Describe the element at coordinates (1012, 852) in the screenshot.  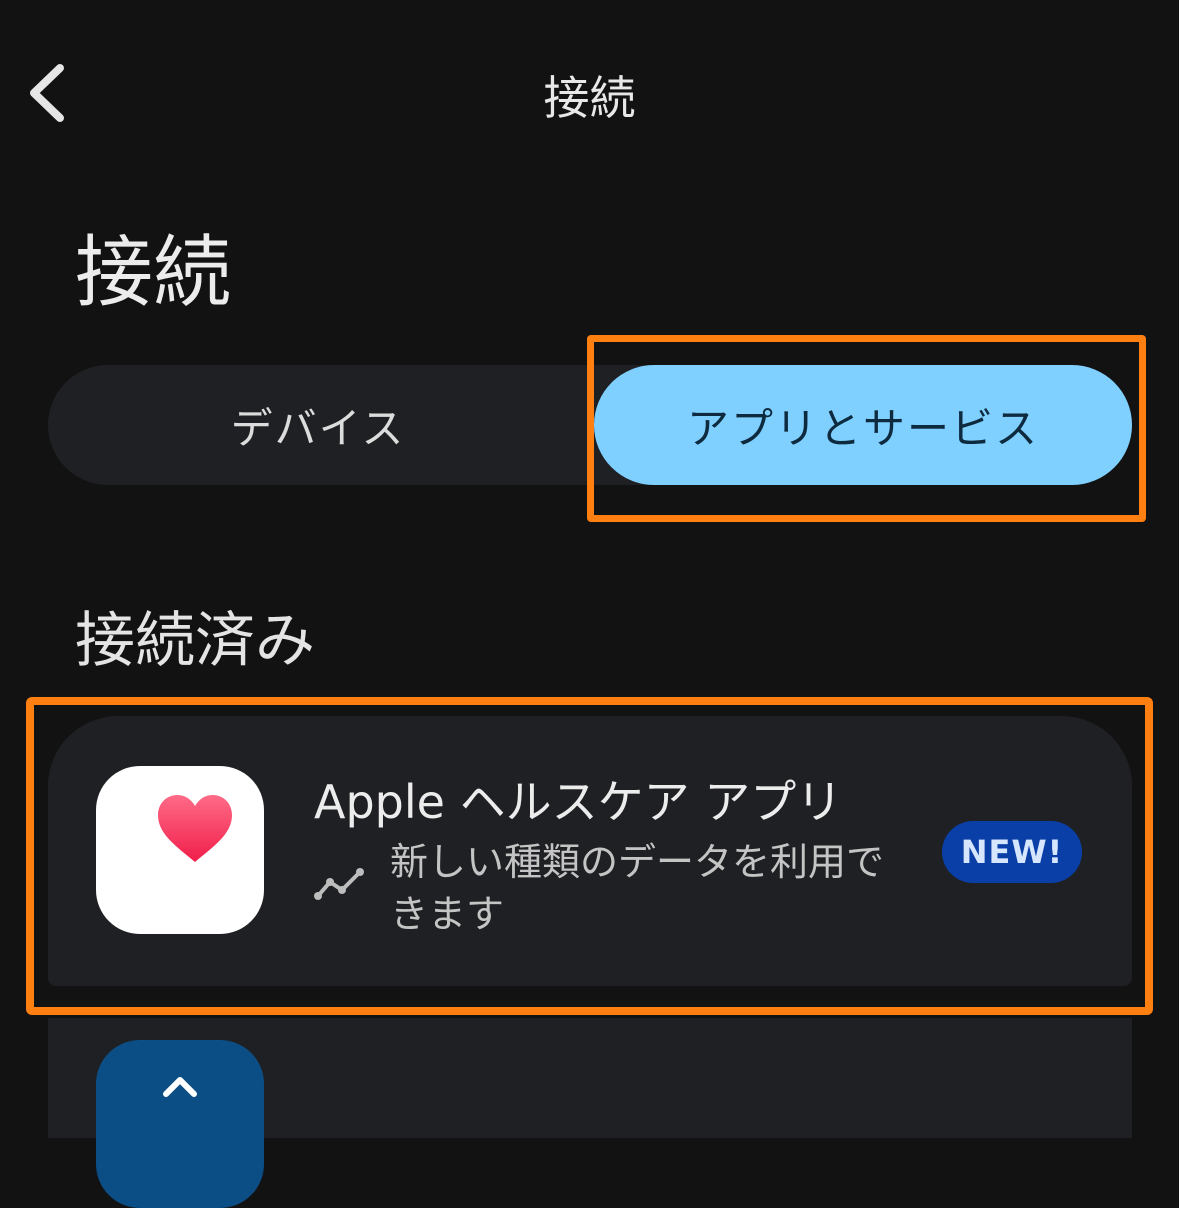
I see `new-badge: NEW!` at that location.